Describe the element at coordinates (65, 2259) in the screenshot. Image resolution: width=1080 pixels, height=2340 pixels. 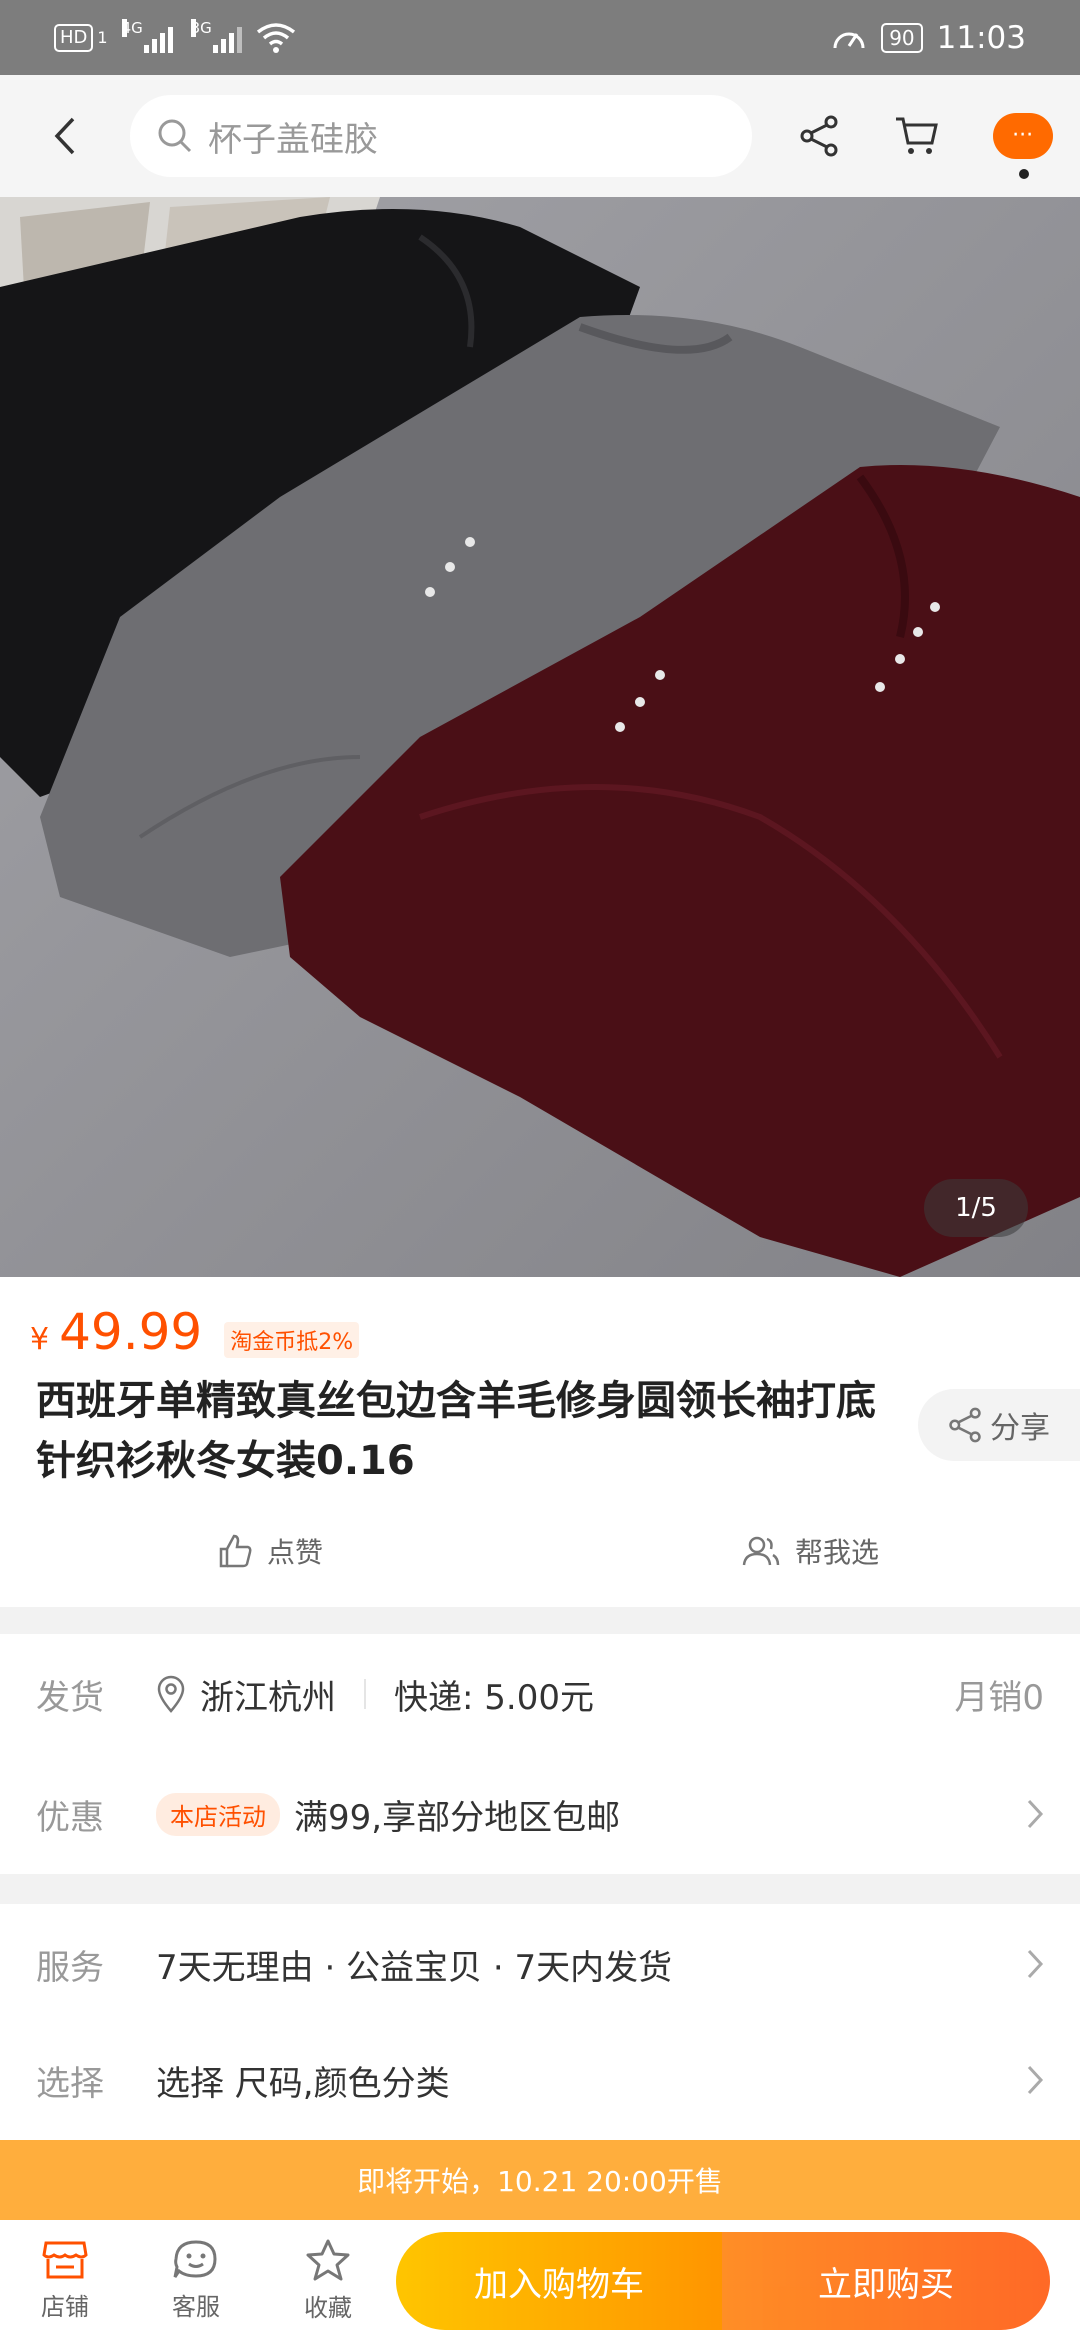
I see `store-icon` at that location.